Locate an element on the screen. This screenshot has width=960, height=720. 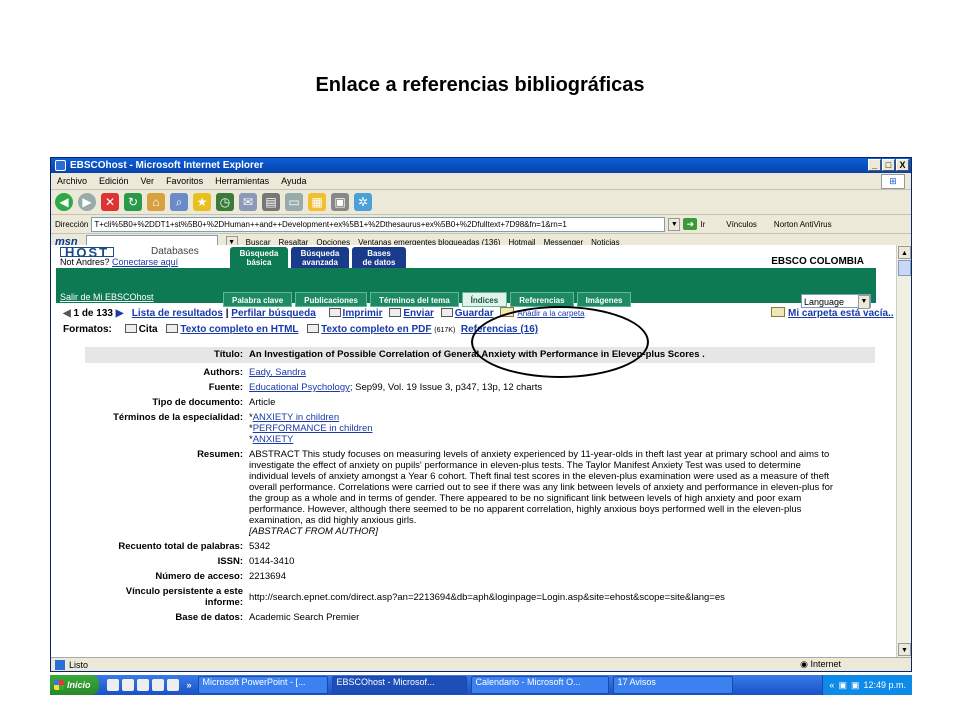
research-icon: ▣ is located at coordinates (340, 202).